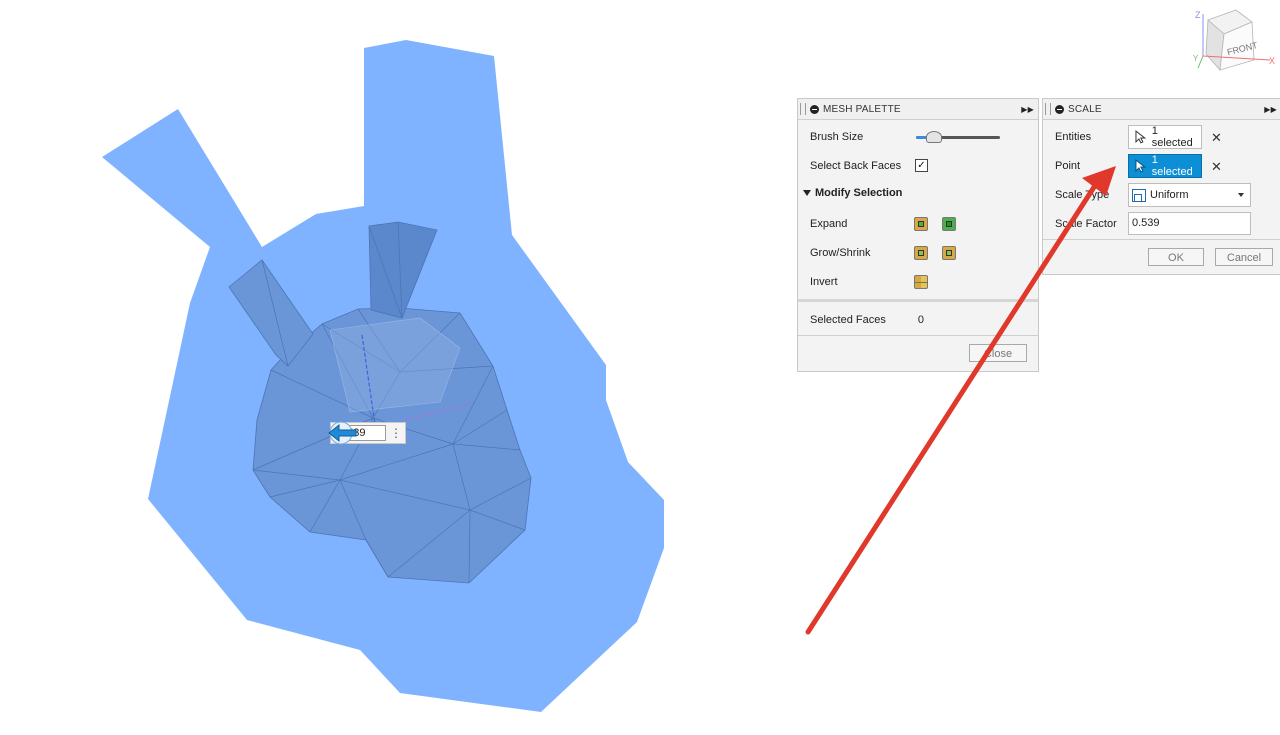 The height and width of the screenshot is (735, 1280). Describe the element at coordinates (1172, 137) in the screenshot. I see `entities-value: 1 selected` at that location.